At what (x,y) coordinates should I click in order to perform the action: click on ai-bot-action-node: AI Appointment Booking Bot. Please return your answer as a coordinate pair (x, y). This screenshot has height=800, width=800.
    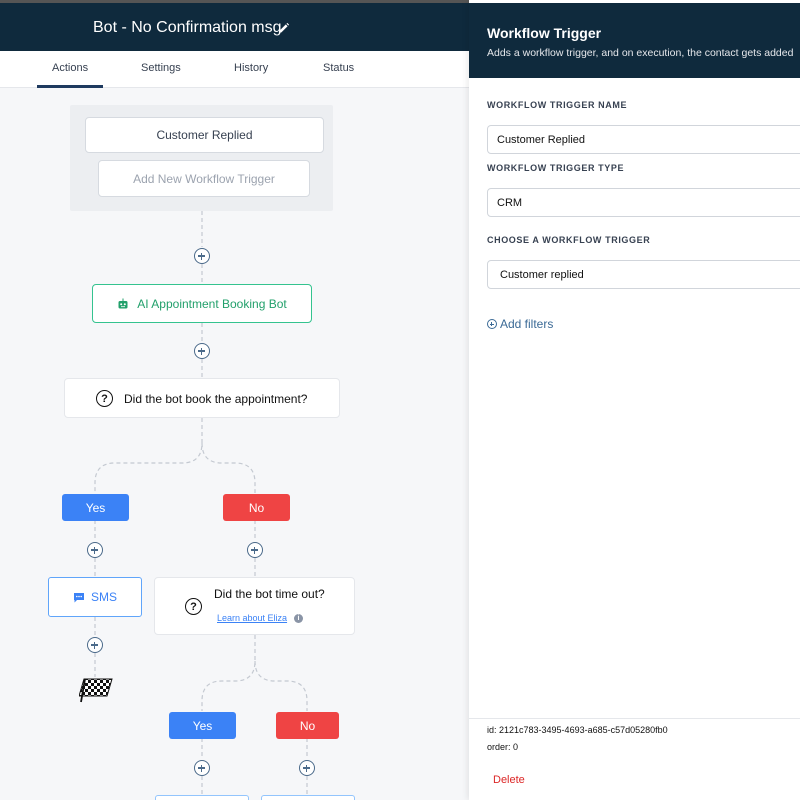
    Looking at the image, I should click on (202, 303).